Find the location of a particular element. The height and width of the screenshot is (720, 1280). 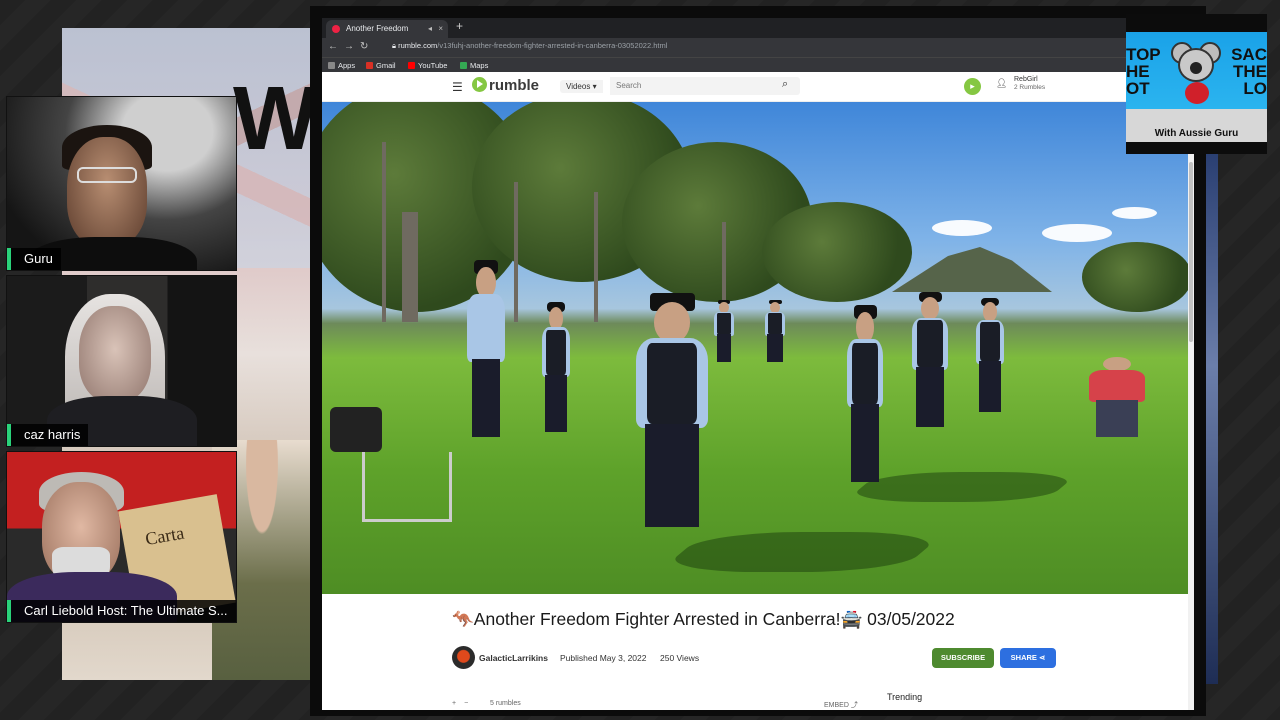

menu-icon: ☰ is located at coordinates (457, 87).